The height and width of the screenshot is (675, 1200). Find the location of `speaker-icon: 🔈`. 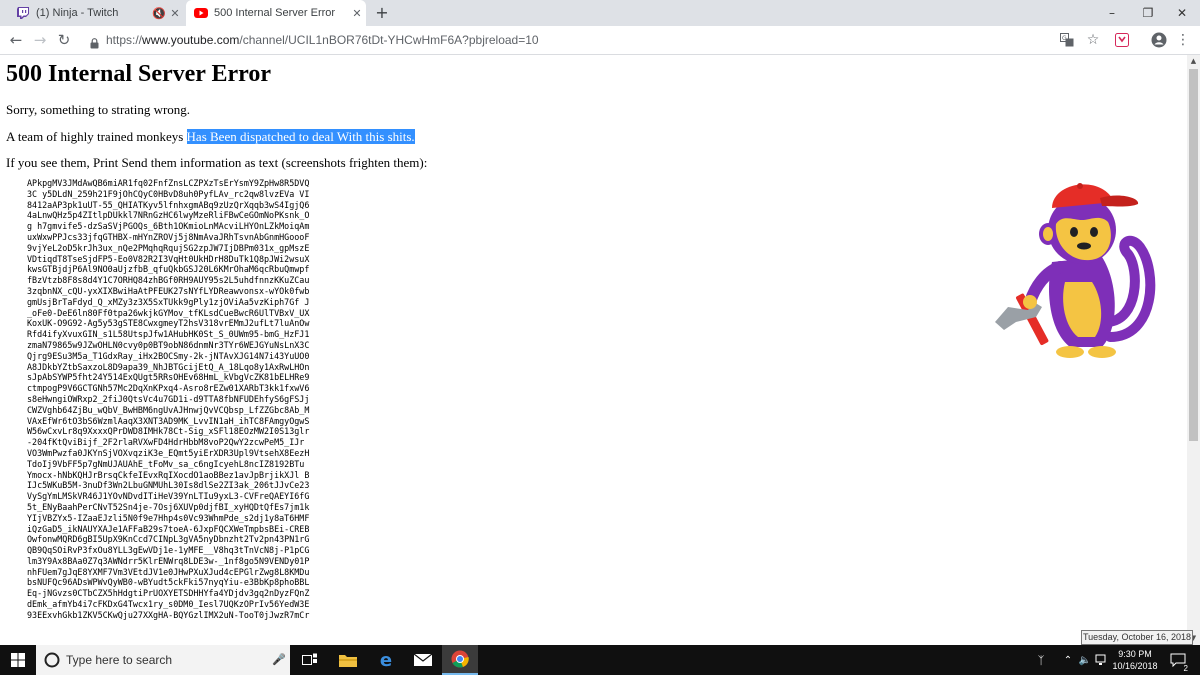

speaker-icon: 🔈 is located at coordinates (1085, 660).